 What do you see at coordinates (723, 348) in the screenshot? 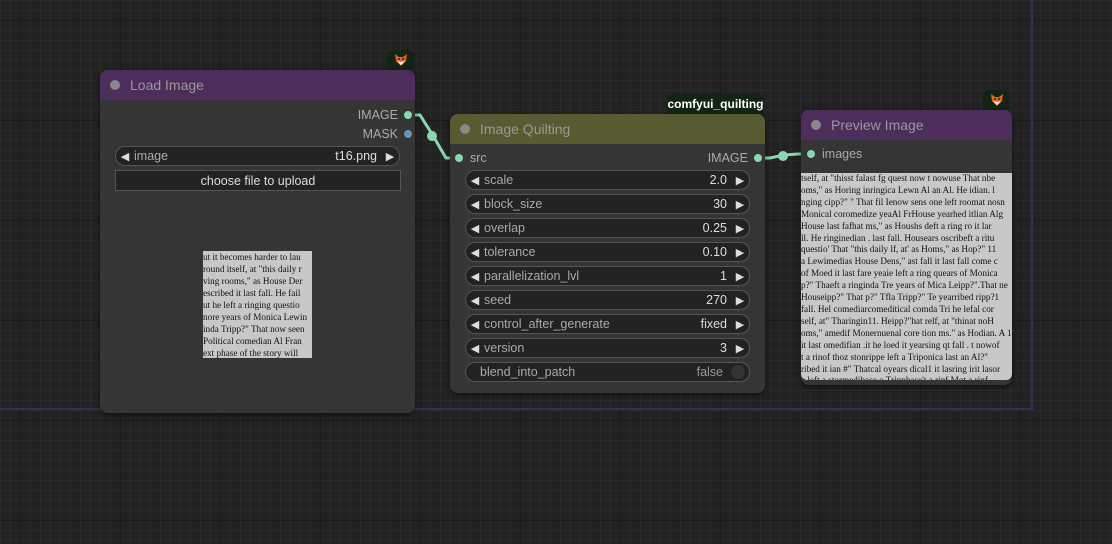
I see `widget-value: 3` at bounding box center [723, 348].